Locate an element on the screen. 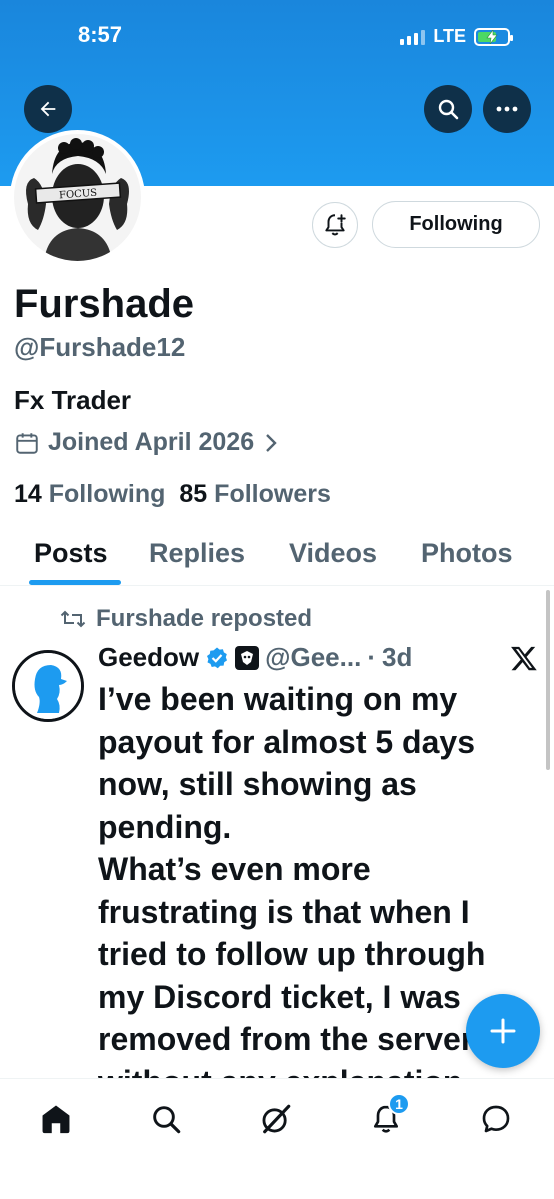  nav-grok is located at coordinates (276, 1119).